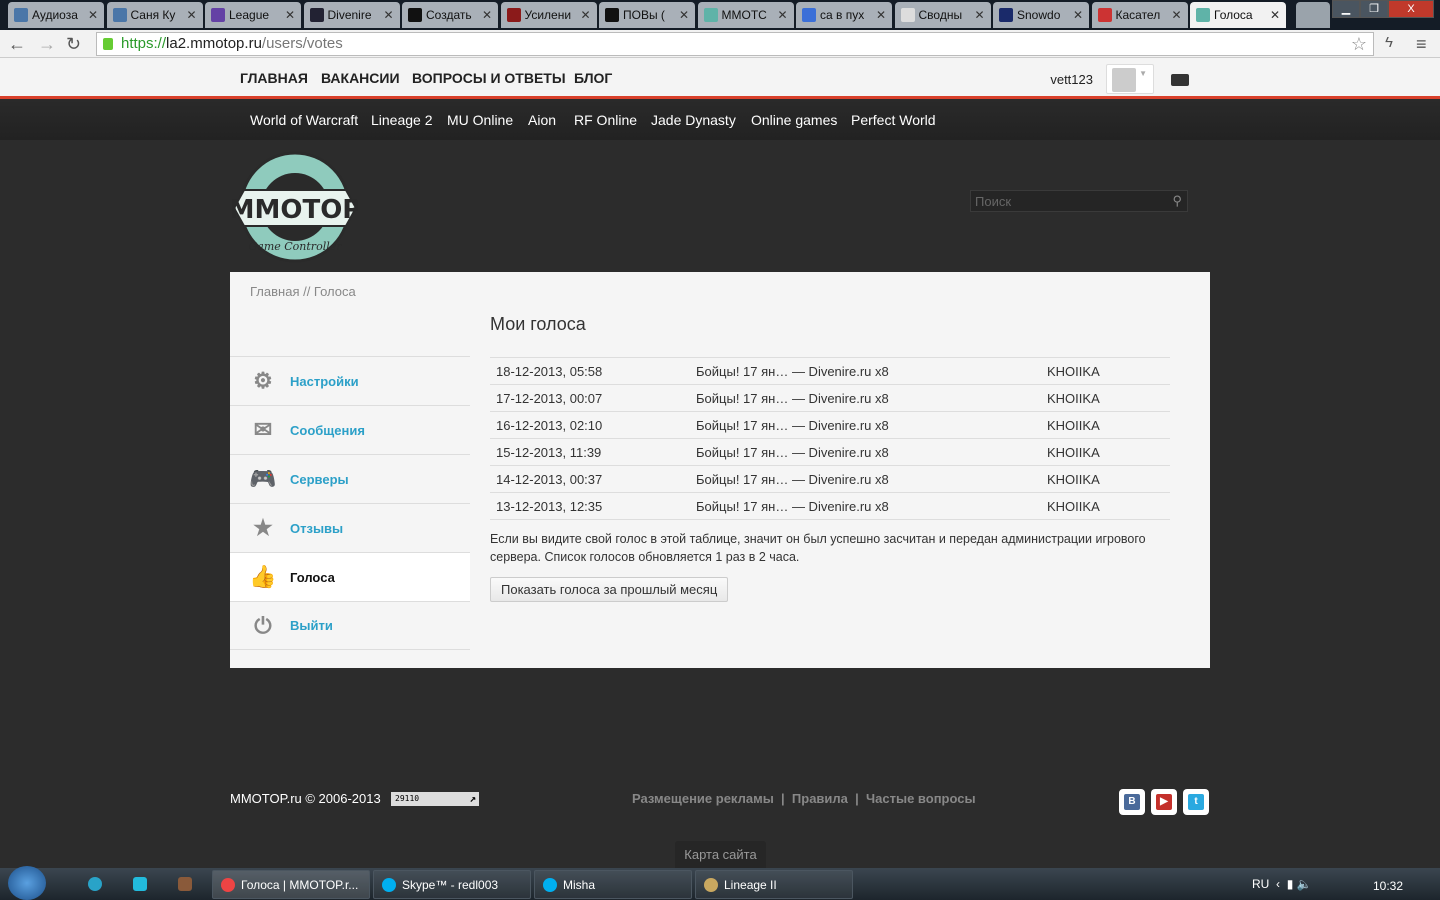  Describe the element at coordinates (1313, 15) in the screenshot. I see `new-tab-button` at that location.